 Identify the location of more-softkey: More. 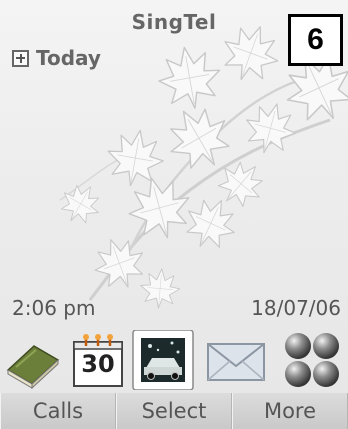
(290, 411).